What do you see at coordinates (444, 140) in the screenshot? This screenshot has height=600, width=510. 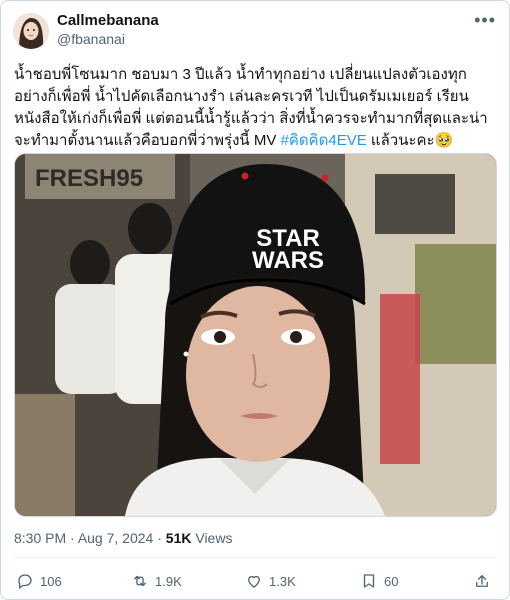 I see `pleading-face-emoji: 🥹` at bounding box center [444, 140].